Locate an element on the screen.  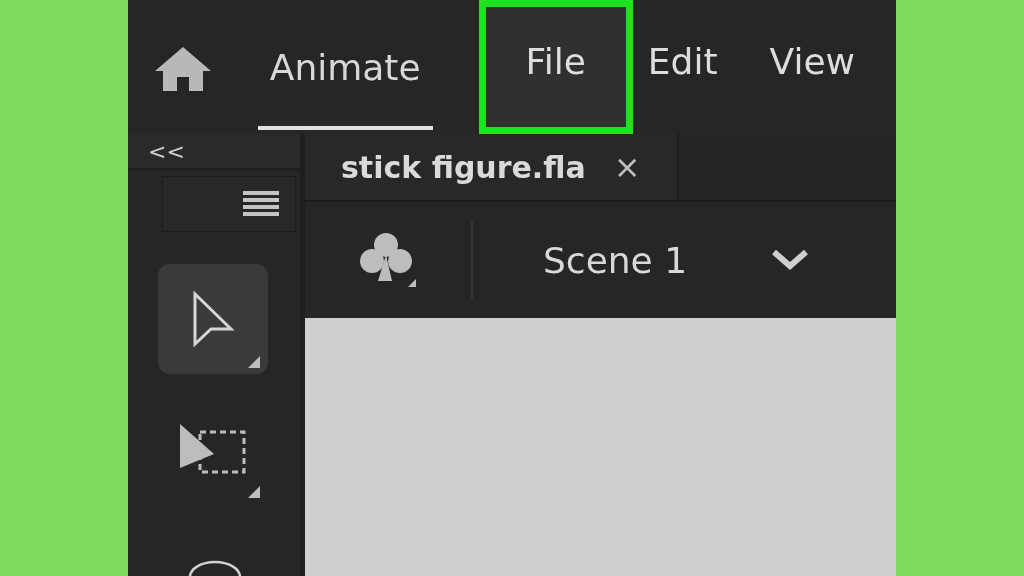
arrow-pointer-icon is located at coordinates (213, 319).